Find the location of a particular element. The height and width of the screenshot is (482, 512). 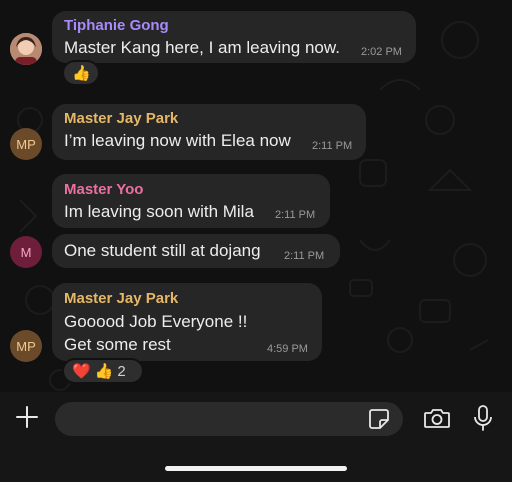

avatar-photo is located at coordinates (26, 49).